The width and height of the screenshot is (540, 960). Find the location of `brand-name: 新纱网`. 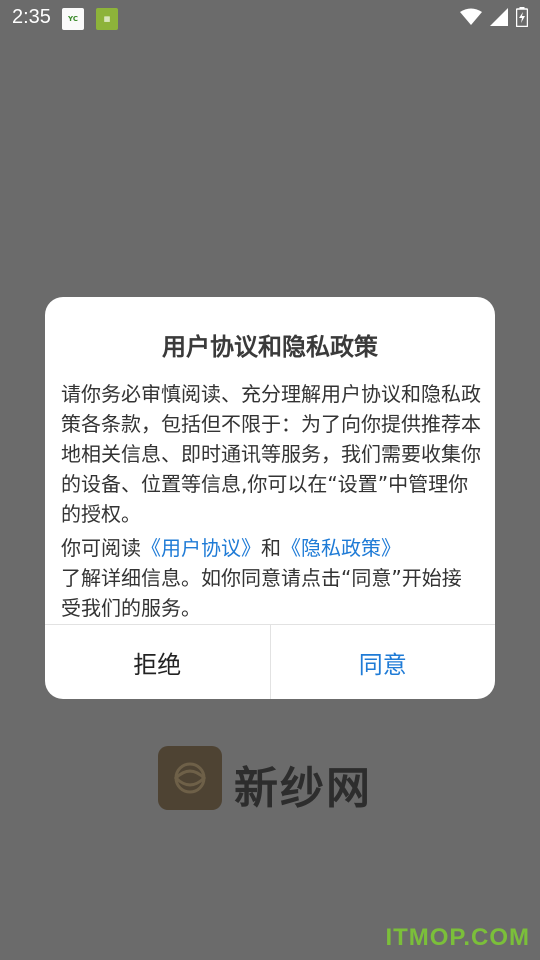

brand-name: 新纱网 is located at coordinates (303, 788).